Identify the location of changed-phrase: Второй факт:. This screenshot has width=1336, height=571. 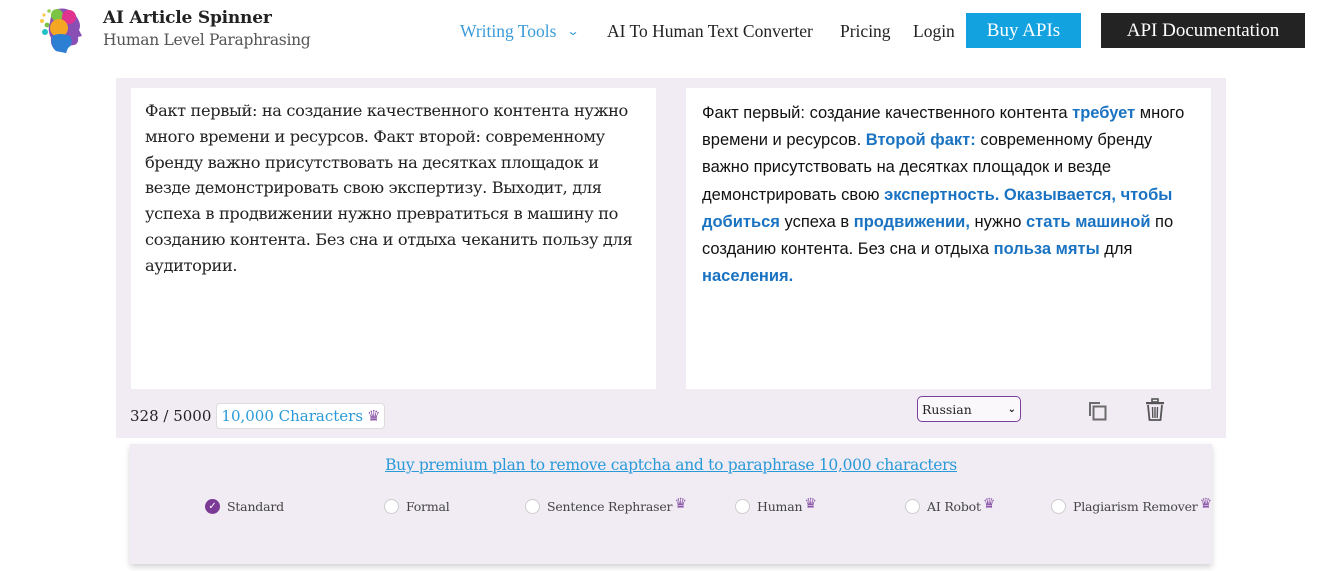
(921, 140).